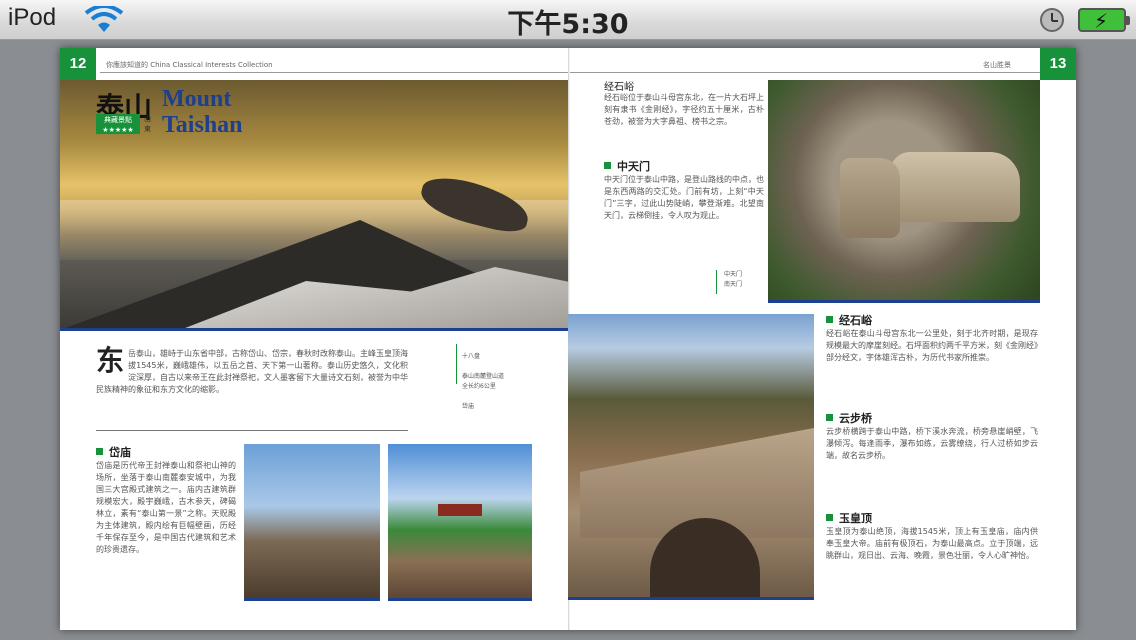 Image resolution: width=1136 pixels, height=640 pixels. What do you see at coordinates (118, 124) in the screenshot?
I see `rating-badge: 典藏景點 ★★★★★` at bounding box center [118, 124].